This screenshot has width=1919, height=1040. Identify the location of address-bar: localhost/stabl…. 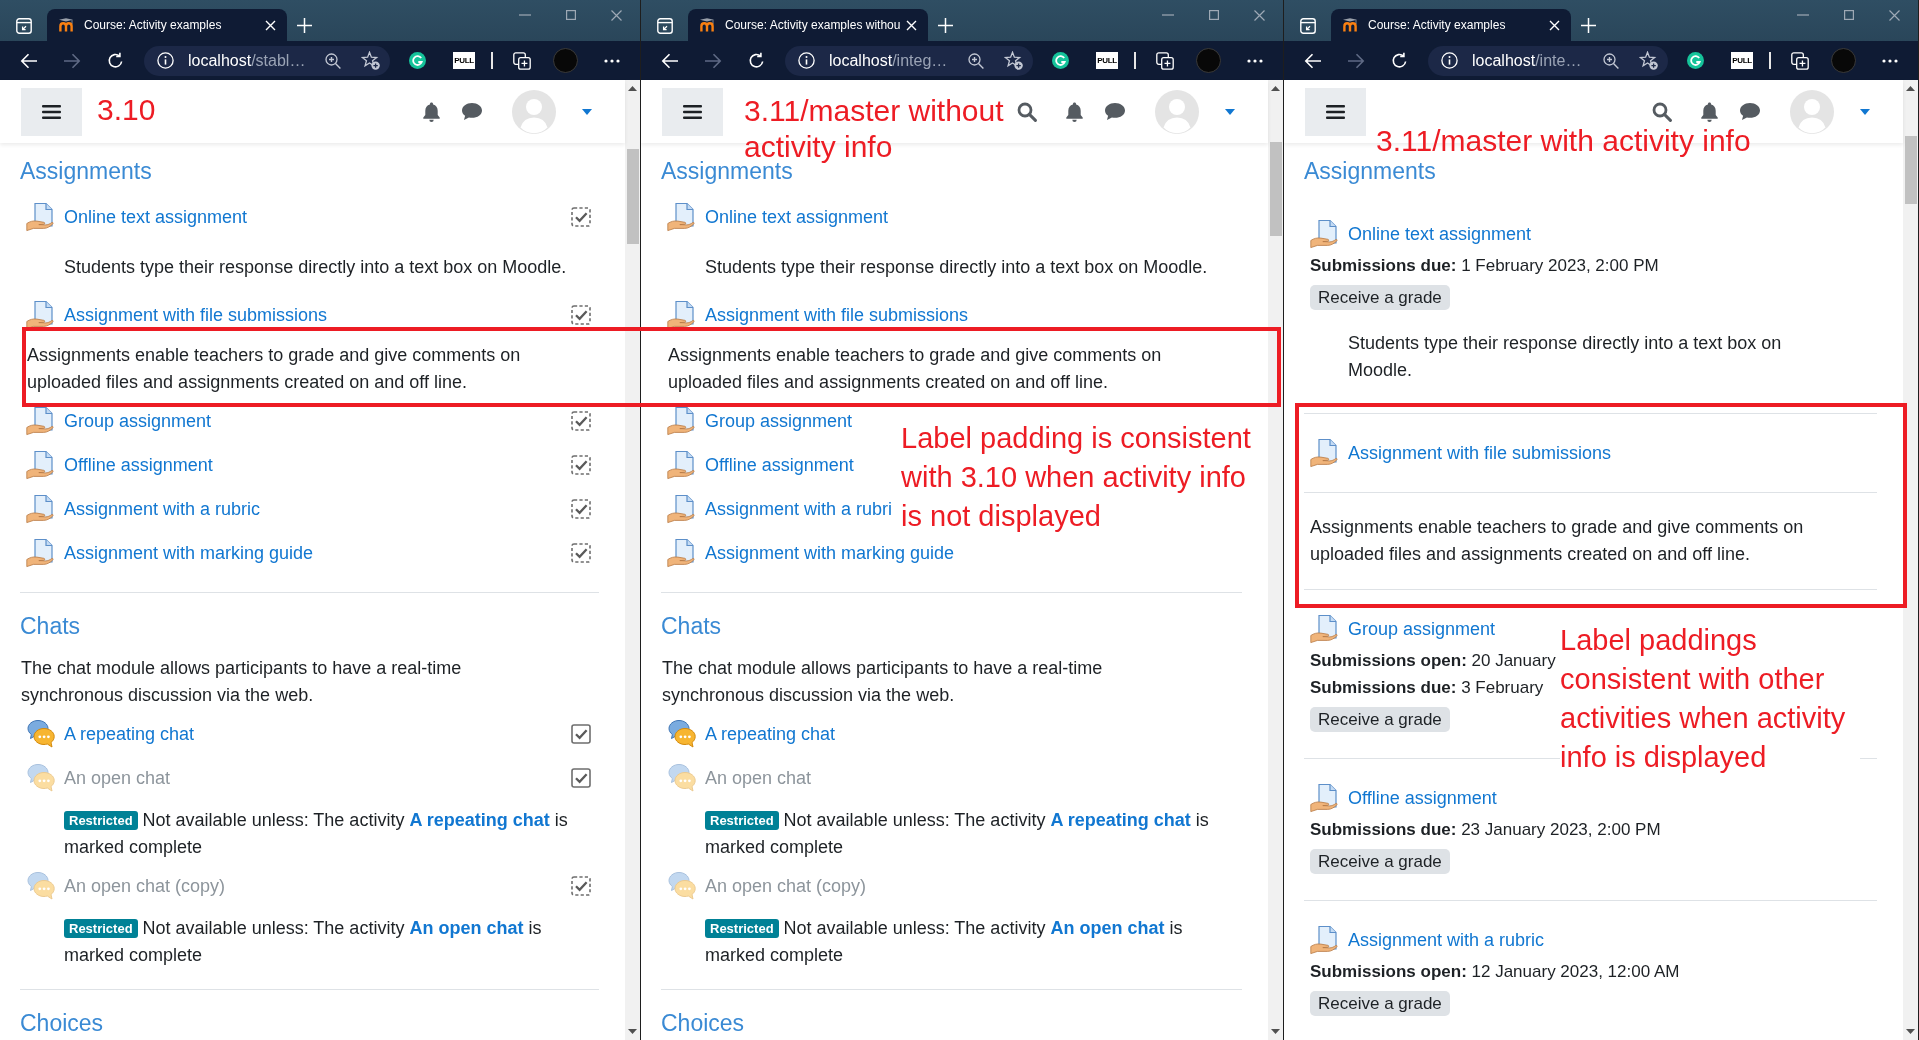
(267, 60).